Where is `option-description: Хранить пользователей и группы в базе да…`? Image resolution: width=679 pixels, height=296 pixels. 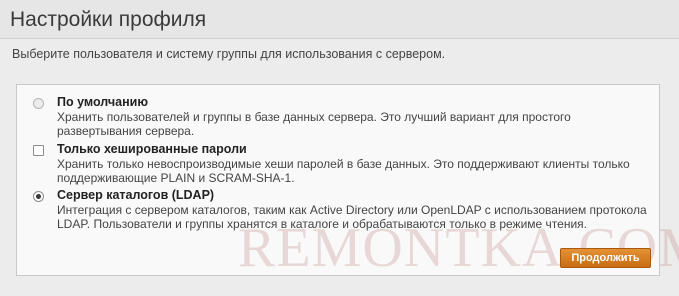
option-description: Хранить пользователей и группы в базе да… is located at coordinates (314, 124).